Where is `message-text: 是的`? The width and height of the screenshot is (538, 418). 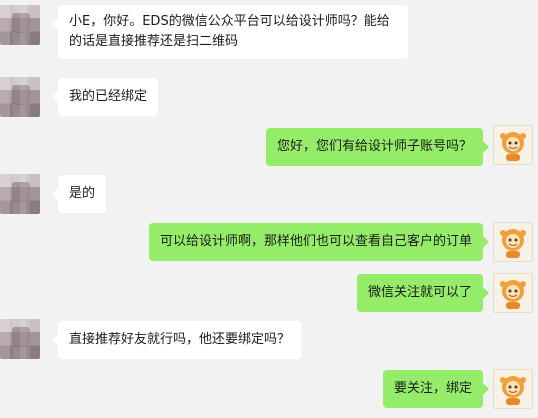
message-text: 是的 is located at coordinates (82, 193).